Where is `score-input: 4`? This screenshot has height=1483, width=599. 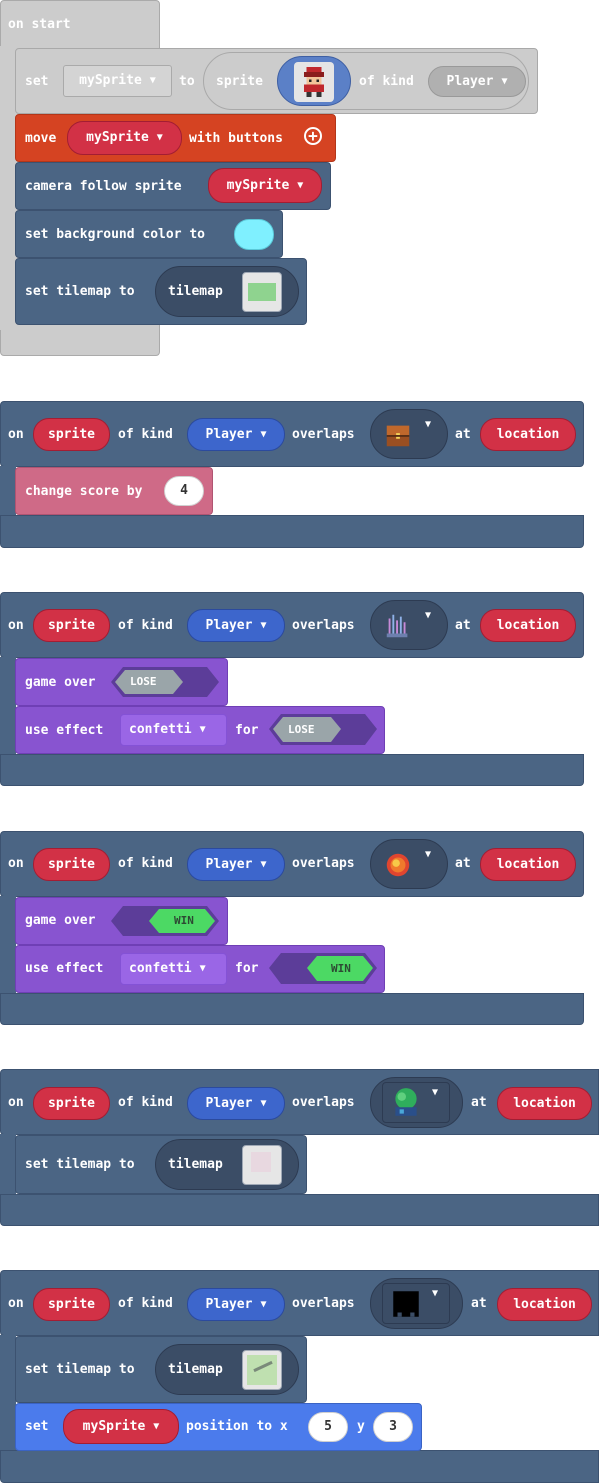
score-input: 4 is located at coordinates (184, 491).